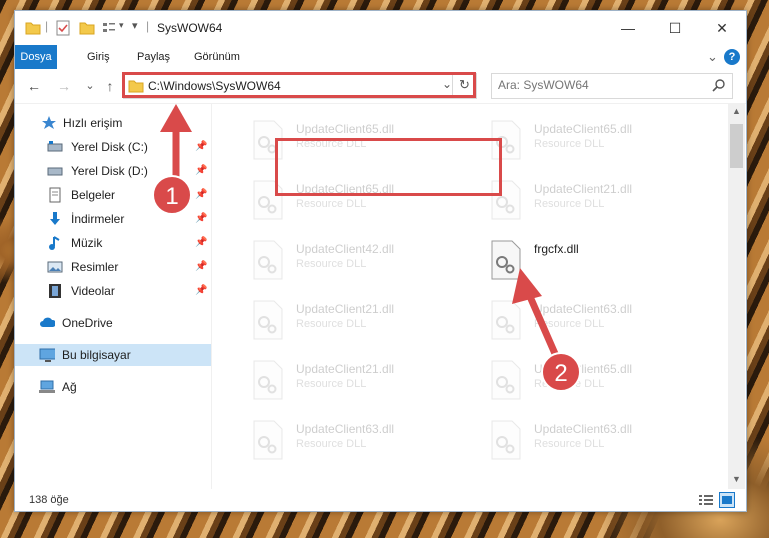 This screenshot has width=769, height=538. I want to click on title-bar: | ▾ ▾ | SysWOW64 — ☐ ✕, so click(380, 28).